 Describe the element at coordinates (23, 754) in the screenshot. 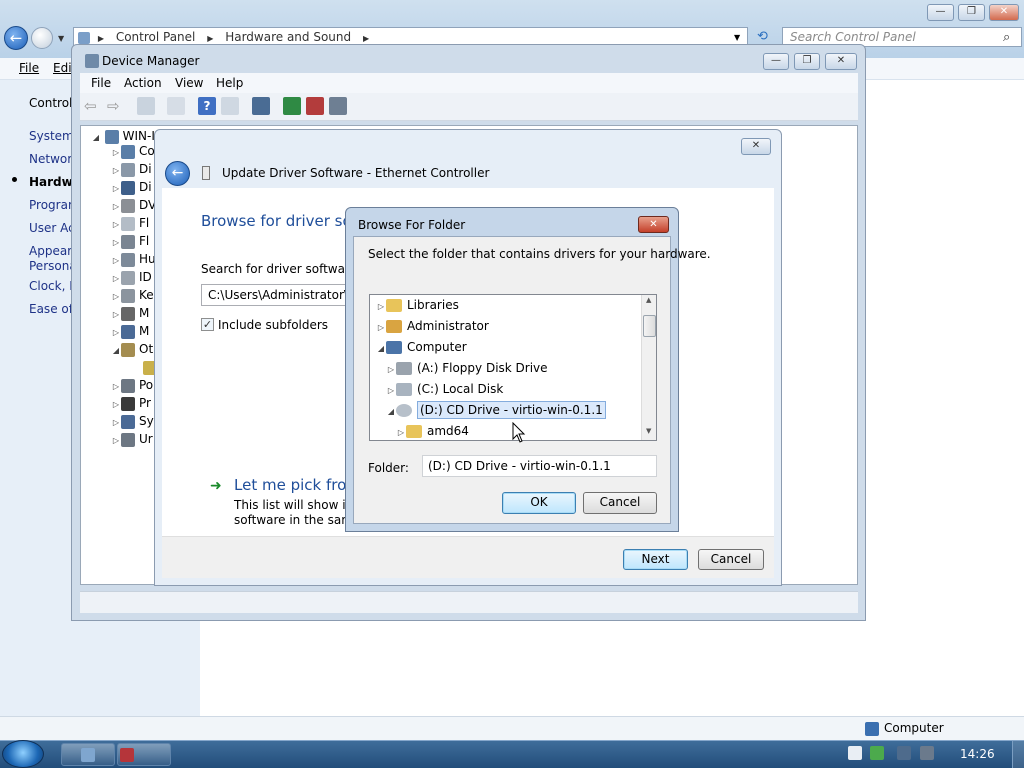

I see `start-button` at that location.